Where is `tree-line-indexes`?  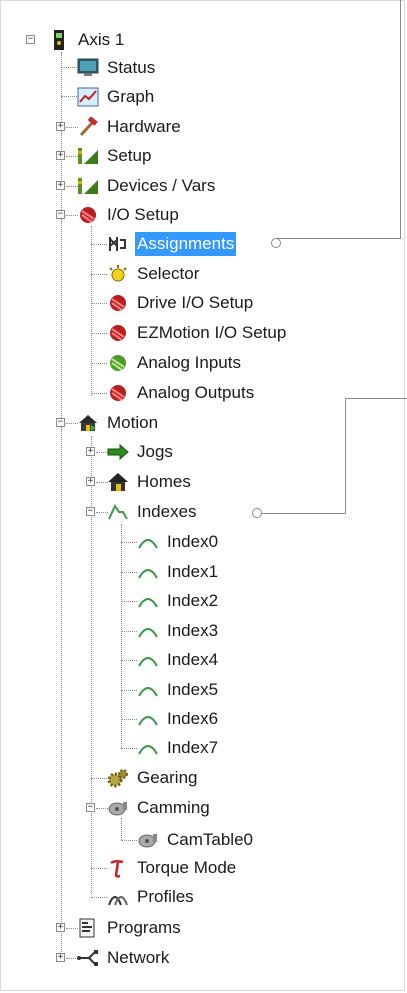
tree-line-indexes is located at coordinates (121, 636).